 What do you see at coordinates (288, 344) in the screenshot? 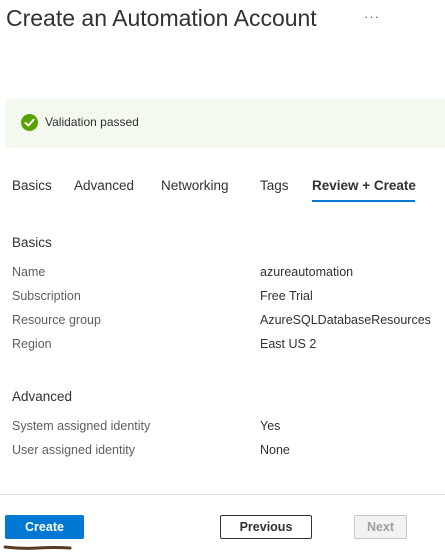
I see `field-value-region: East US 2` at bounding box center [288, 344].